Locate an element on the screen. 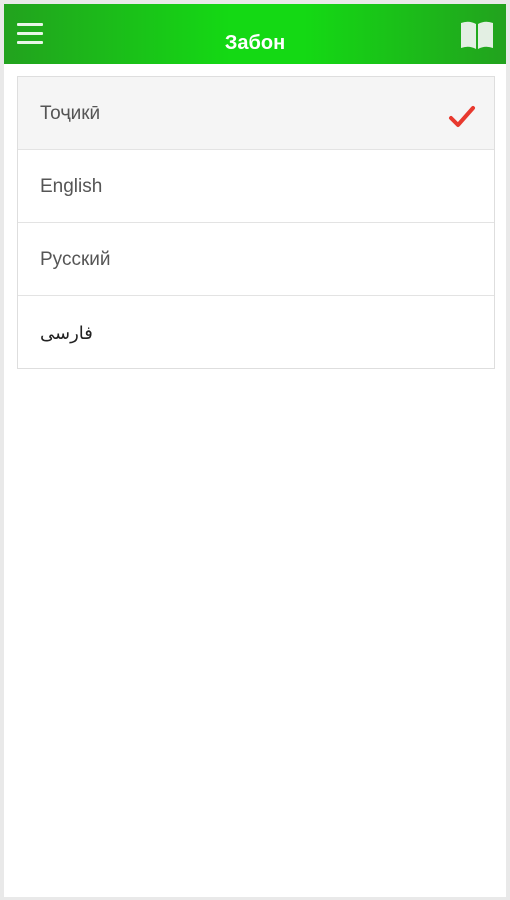  hamburger-menu-icon is located at coordinates (30, 34).